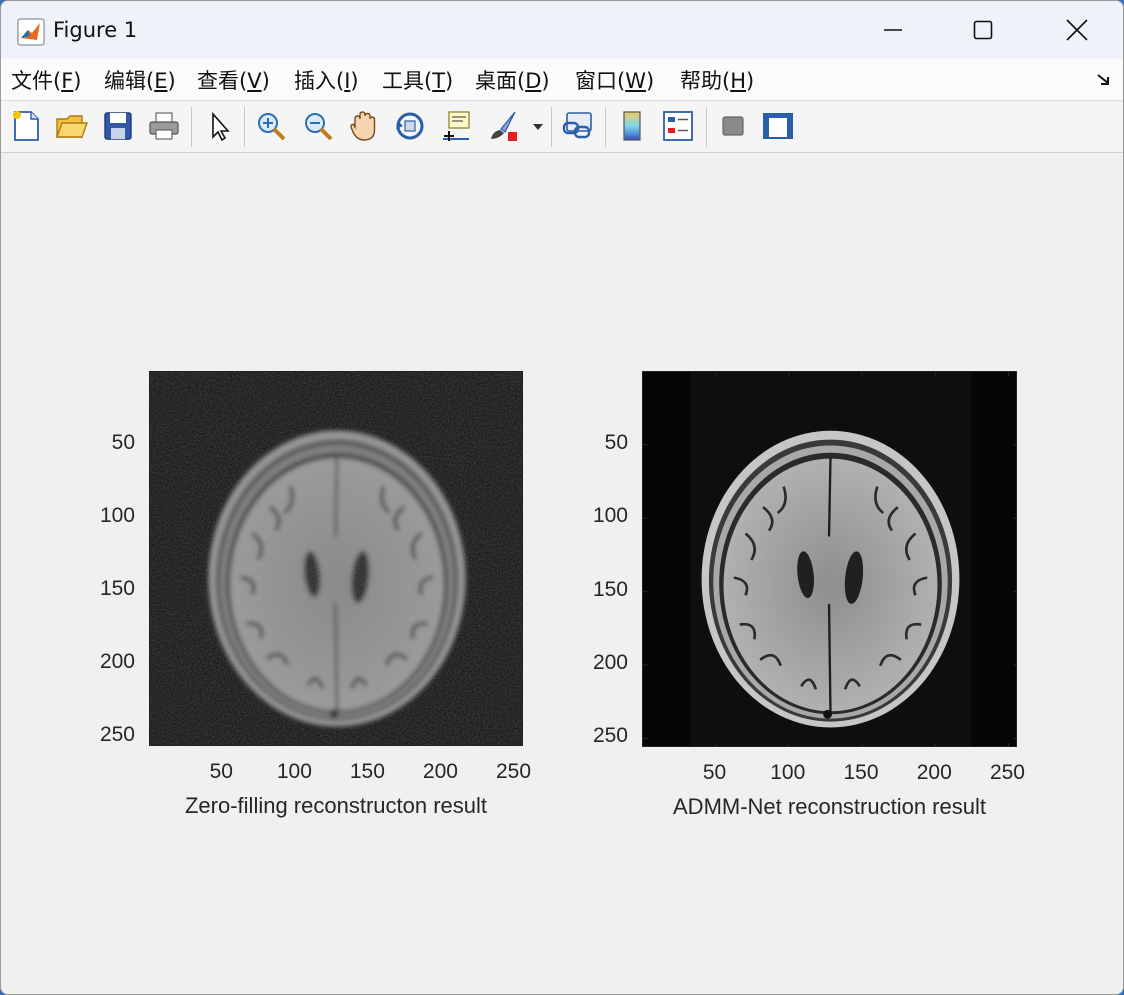 Image resolution: width=1124 pixels, height=995 pixels. I want to click on menu-item-label: 工具(, so click(407, 81).